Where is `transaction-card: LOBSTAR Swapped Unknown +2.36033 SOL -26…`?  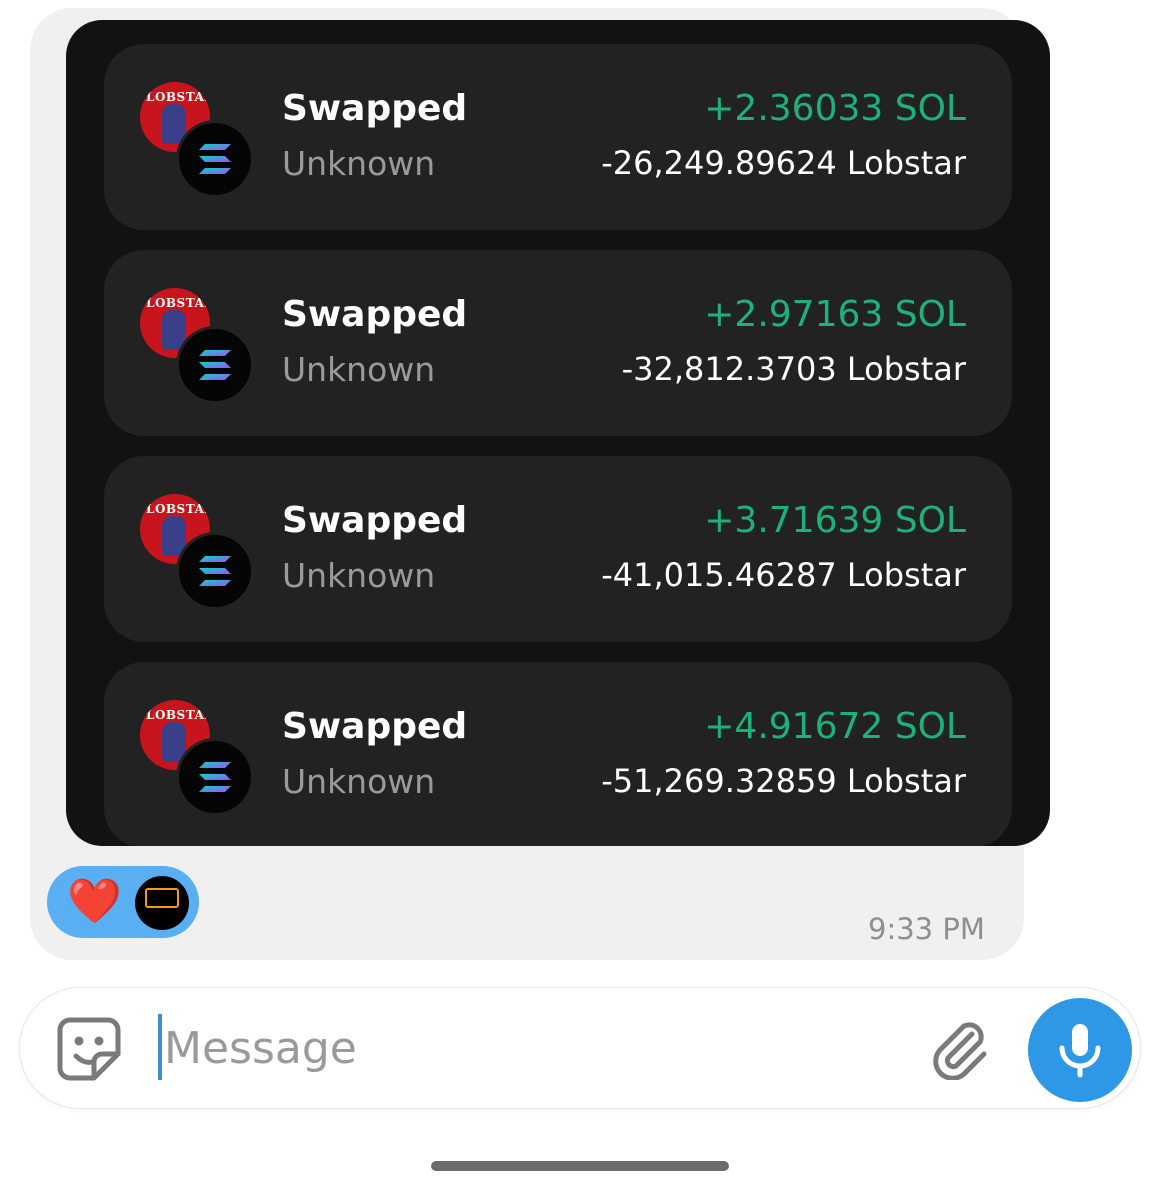 transaction-card: LOBSTAR Swapped Unknown +2.36033 SOL -26… is located at coordinates (558, 137).